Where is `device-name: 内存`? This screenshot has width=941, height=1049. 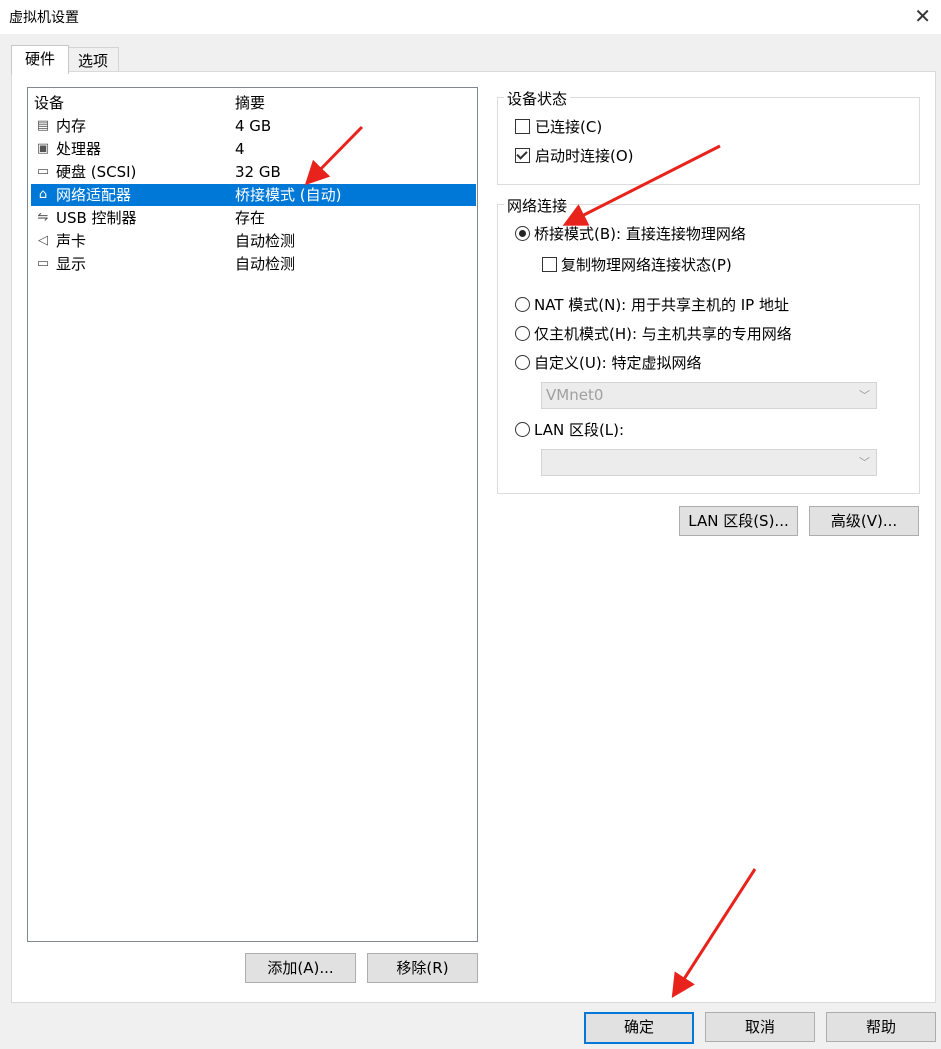 device-name: 内存 is located at coordinates (71, 126).